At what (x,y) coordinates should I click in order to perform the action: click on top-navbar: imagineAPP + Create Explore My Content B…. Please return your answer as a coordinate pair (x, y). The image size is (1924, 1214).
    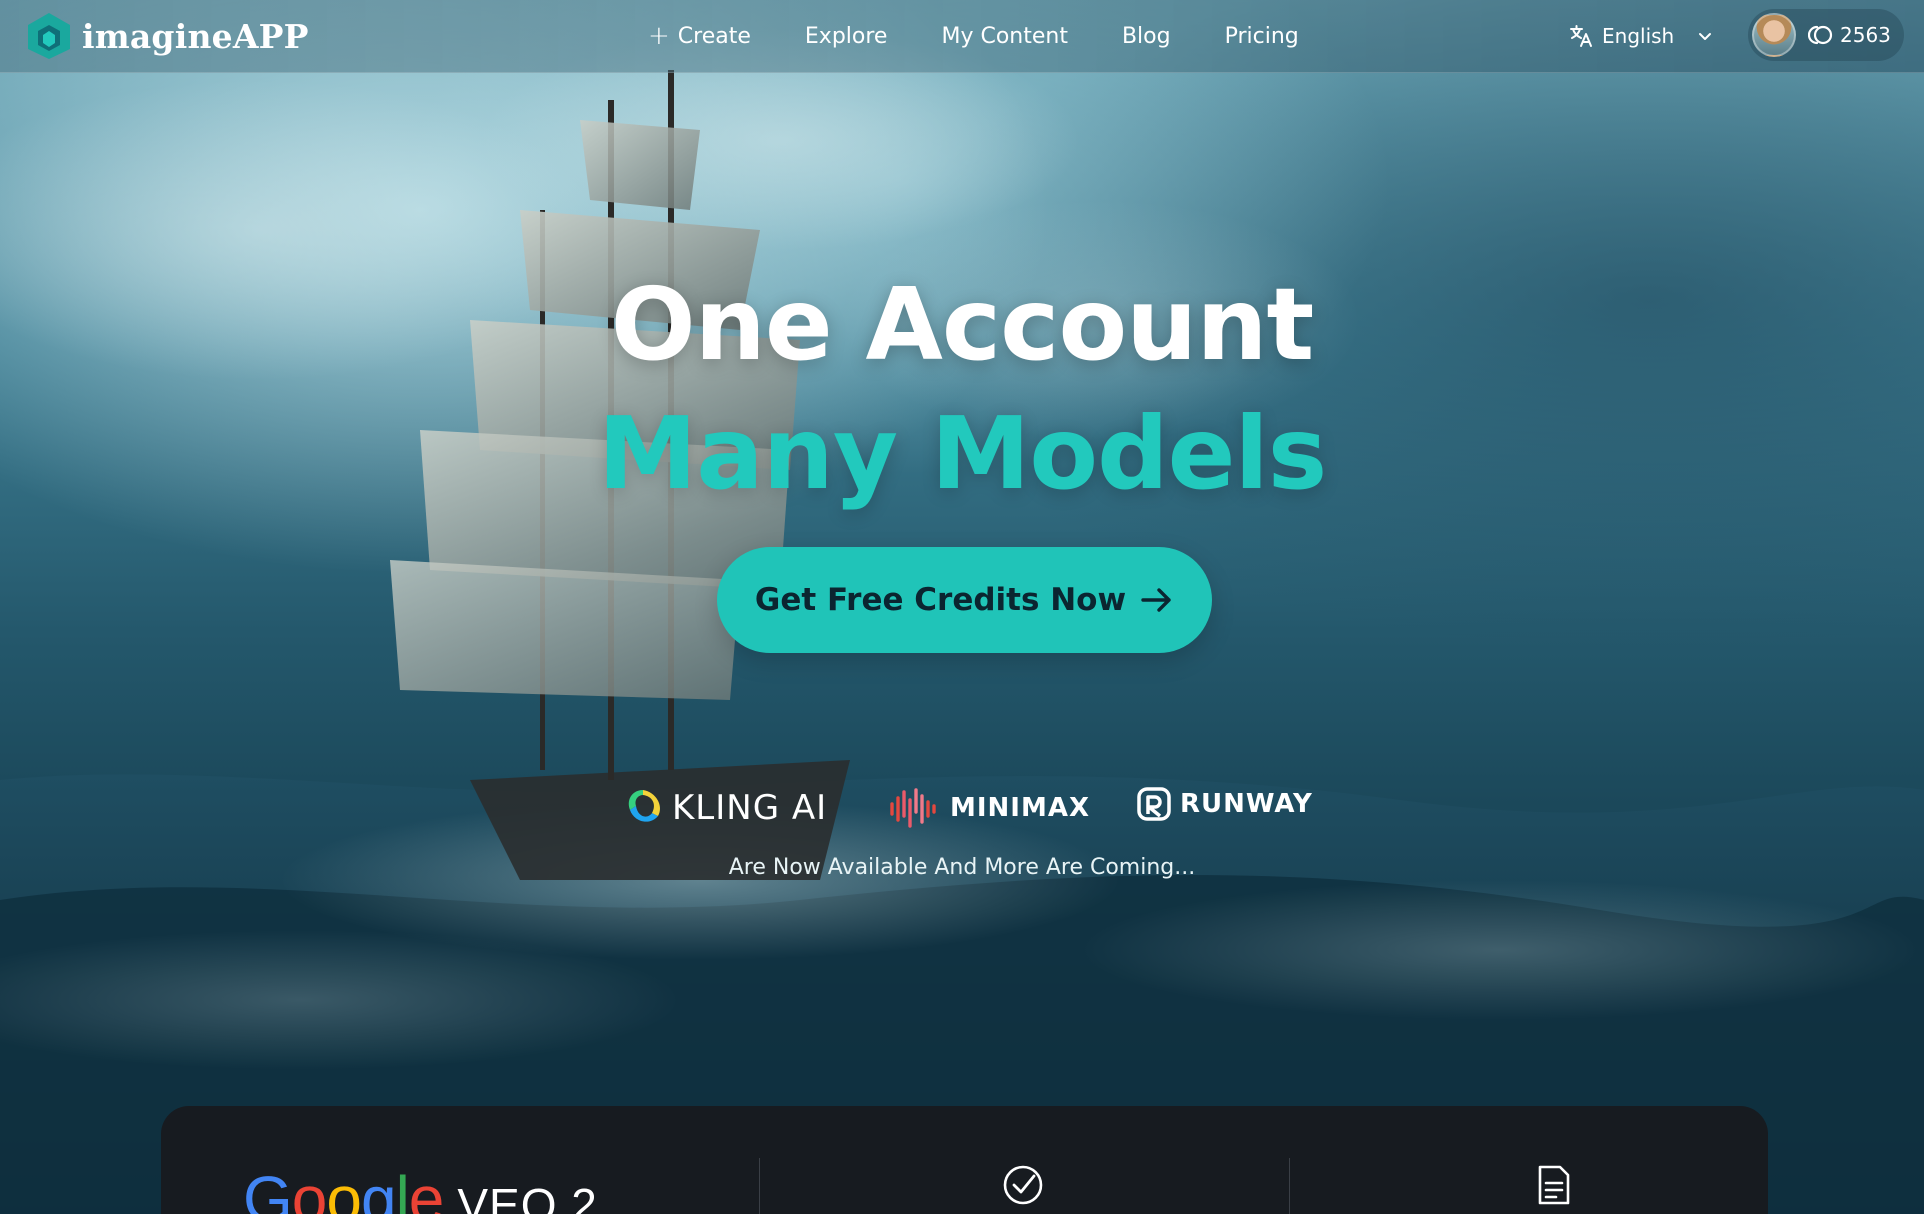
    Looking at the image, I should click on (962, 36).